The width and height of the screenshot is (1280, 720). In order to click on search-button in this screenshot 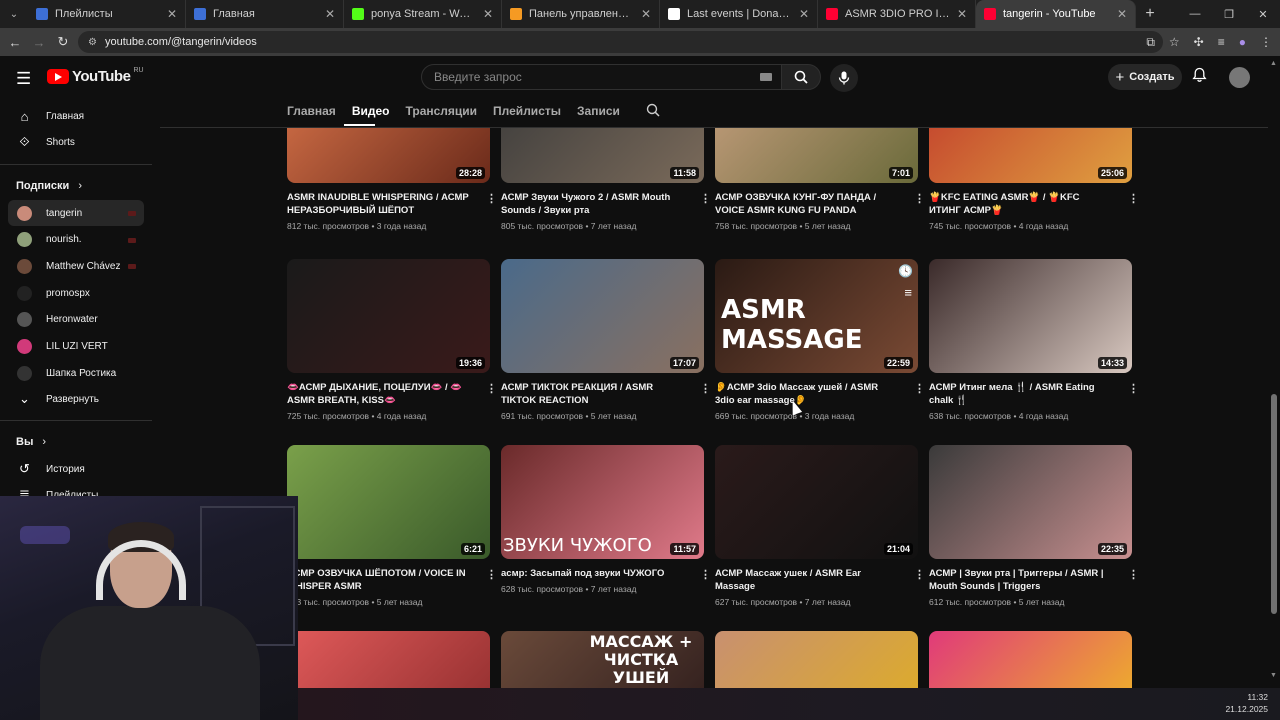, I will do `click(801, 77)`.